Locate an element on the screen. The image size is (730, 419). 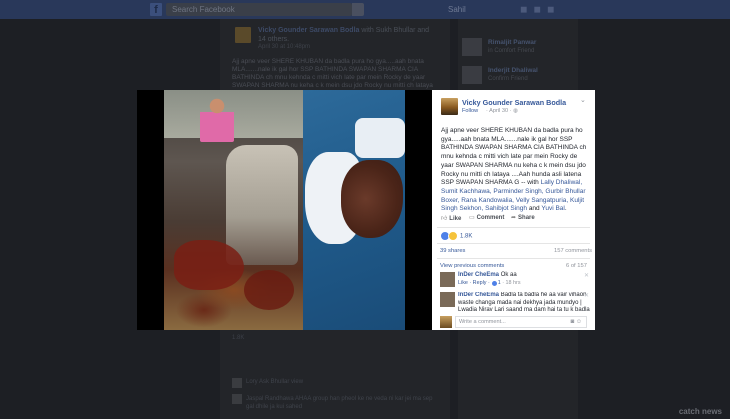
like-icon: 👍︎ is located at coordinates (444, 219).